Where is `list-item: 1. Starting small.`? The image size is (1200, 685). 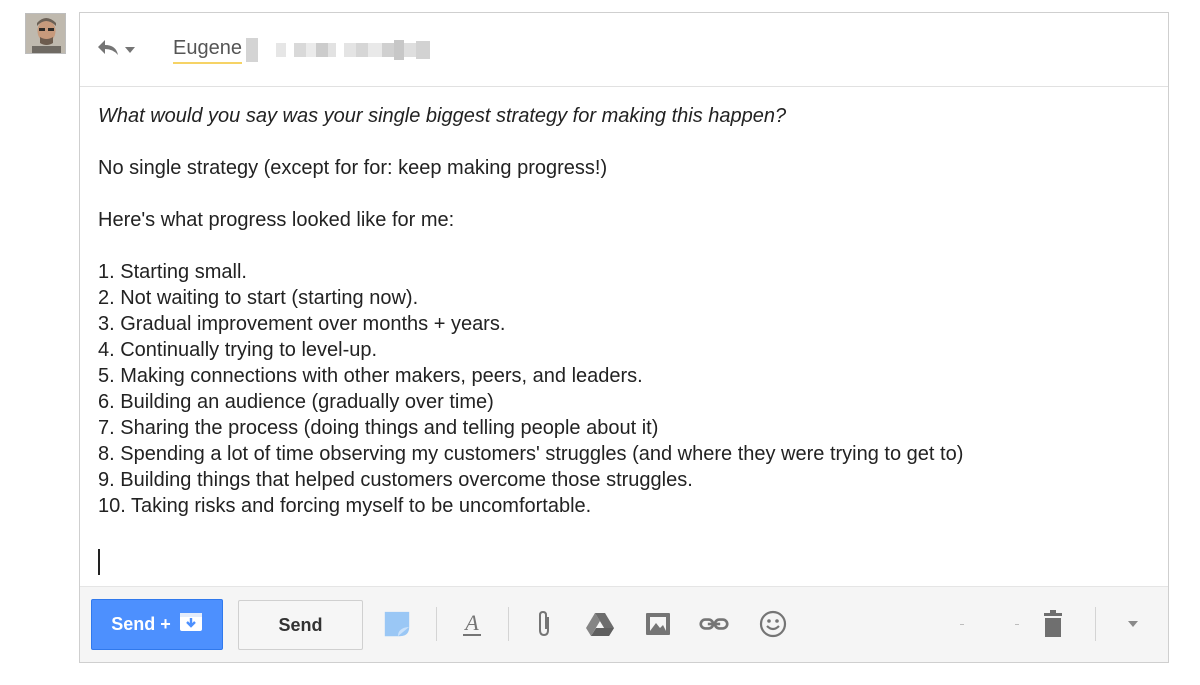 list-item: 1. Starting small. is located at coordinates (172, 272).